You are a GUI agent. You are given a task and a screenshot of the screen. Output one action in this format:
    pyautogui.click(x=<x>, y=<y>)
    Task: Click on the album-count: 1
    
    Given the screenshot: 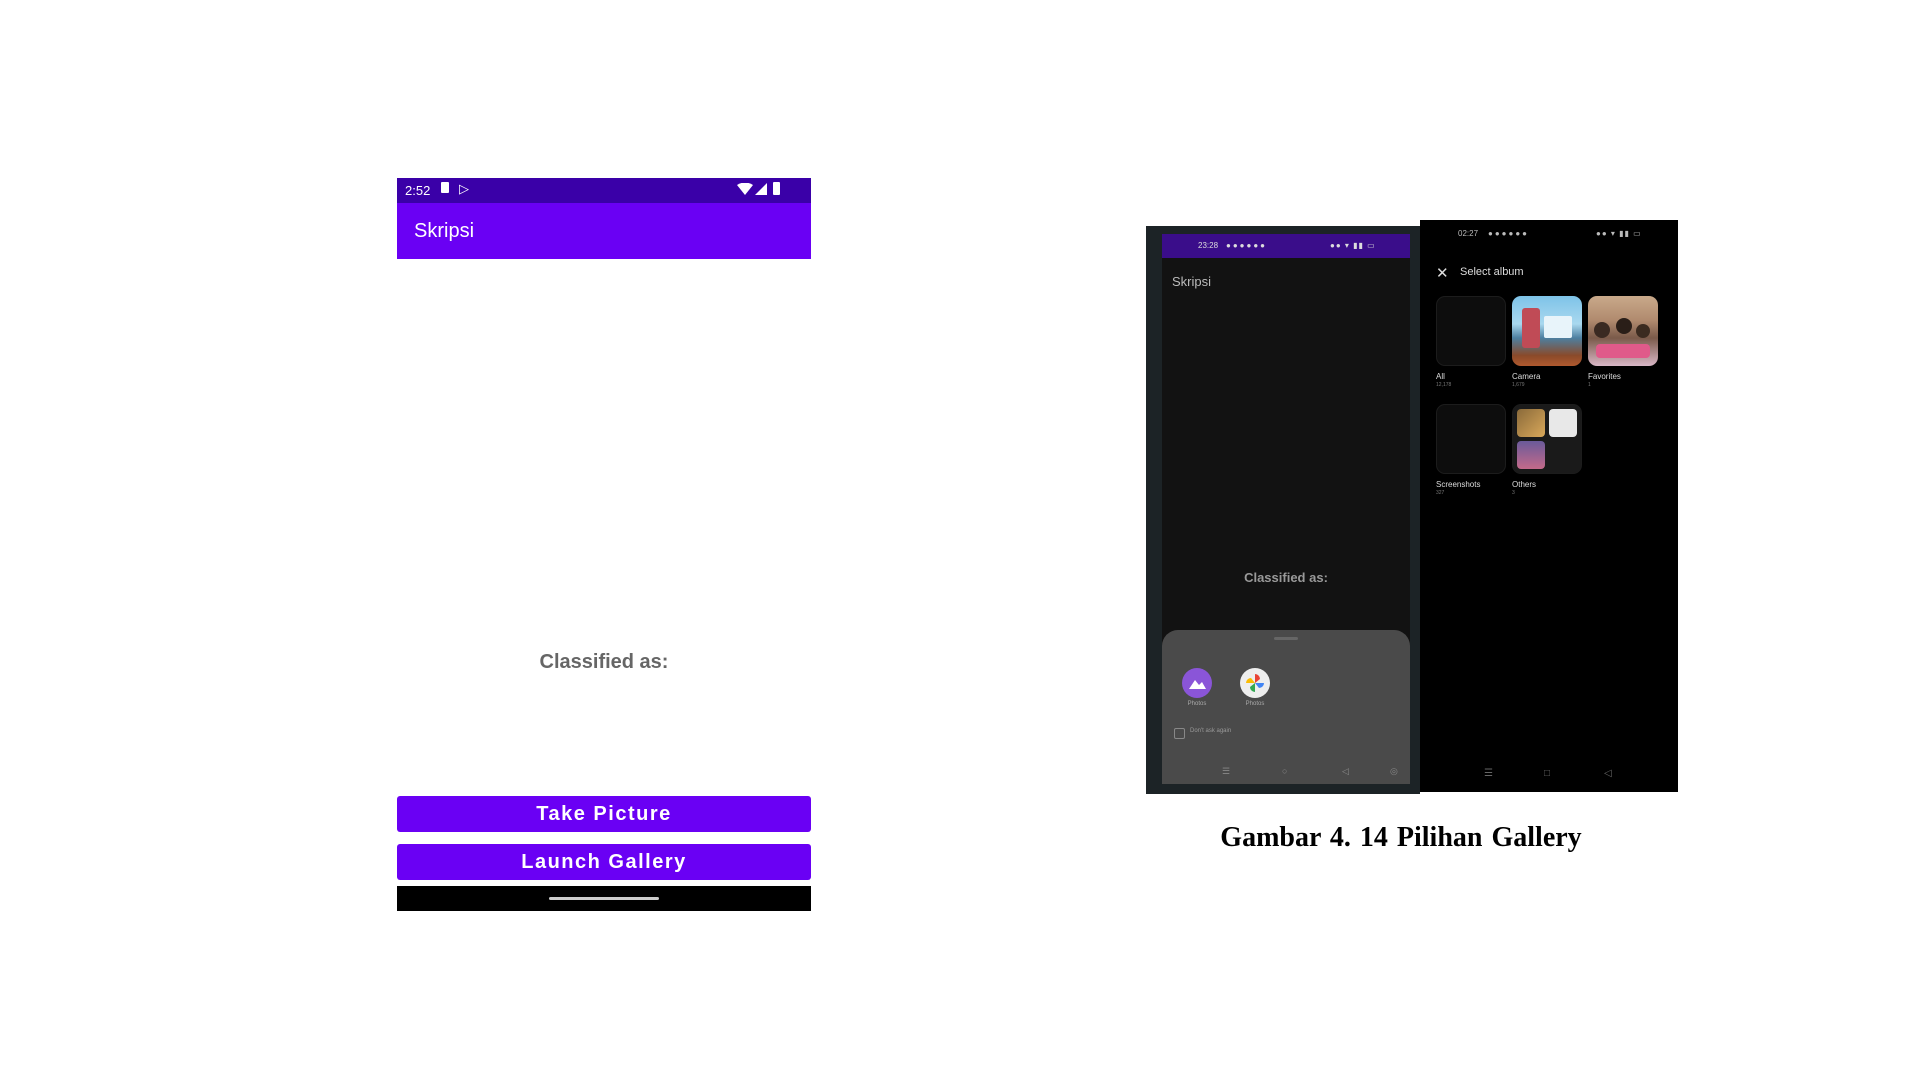 What is the action you would take?
    pyautogui.click(x=1589, y=385)
    